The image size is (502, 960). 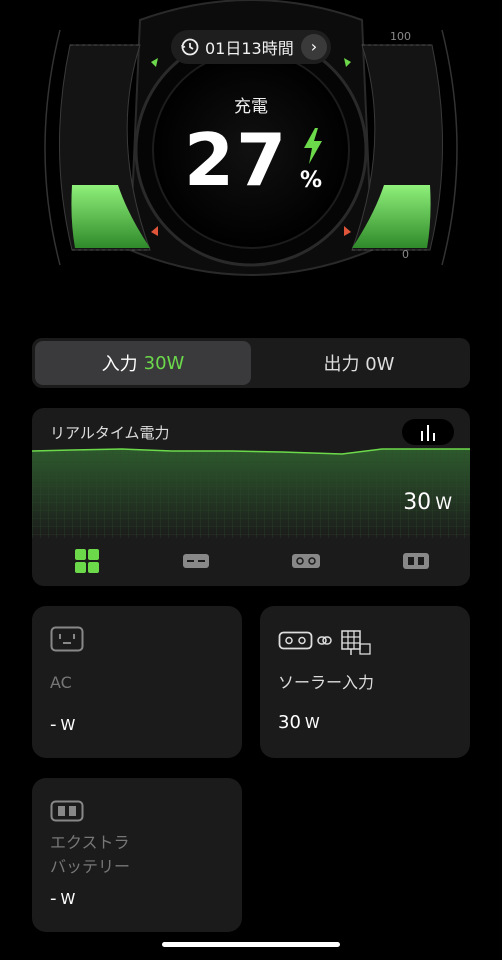 What do you see at coordinates (119, 364) in the screenshot?
I see `input-label: 入力` at bounding box center [119, 364].